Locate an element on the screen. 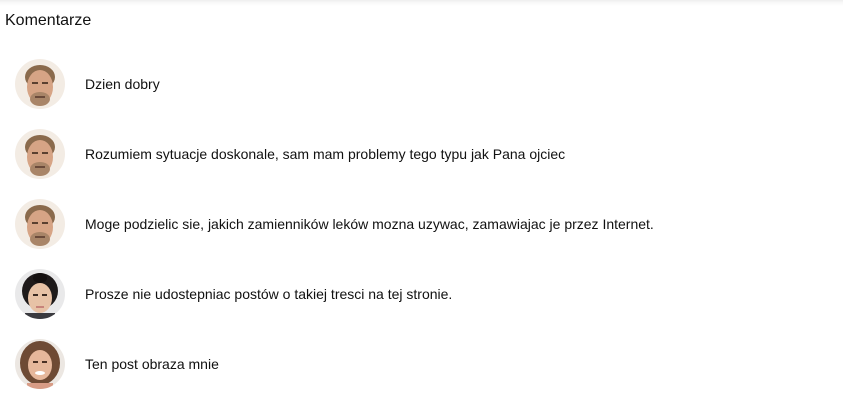  woman-dark-hair-avatar is located at coordinates (40, 294).